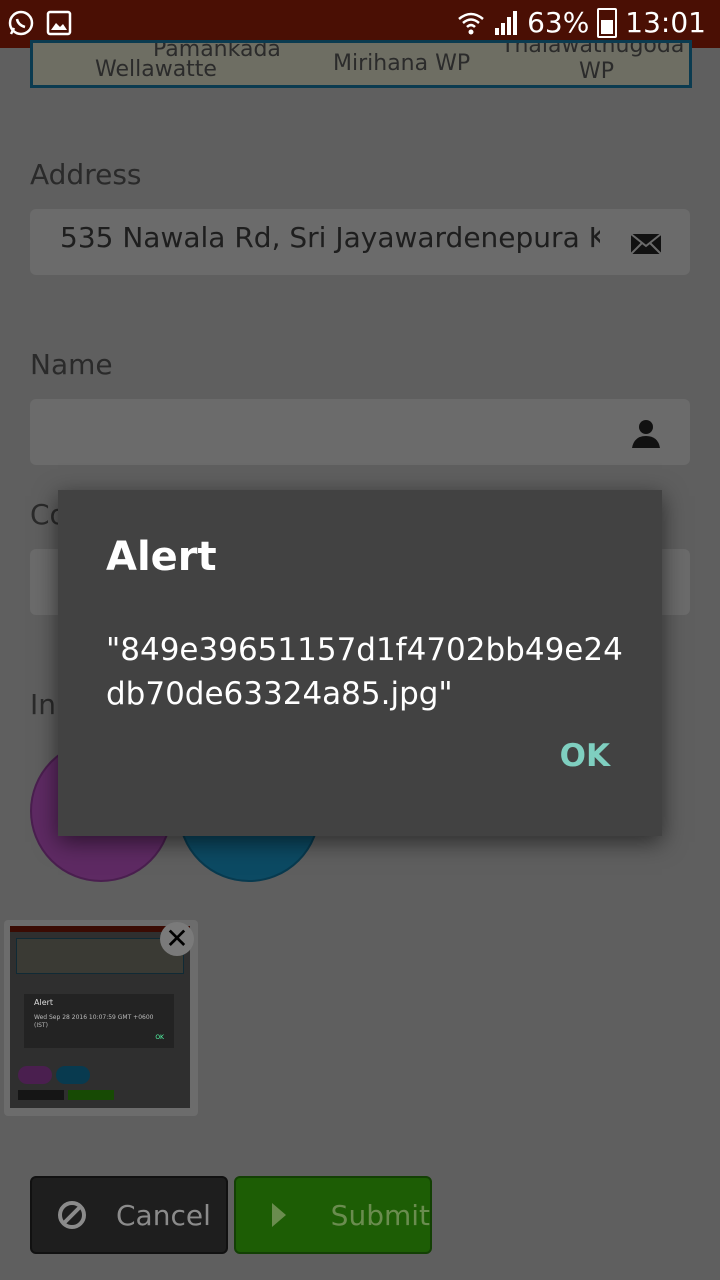  Describe the element at coordinates (471, 23) in the screenshot. I see `wifi-icon` at that location.